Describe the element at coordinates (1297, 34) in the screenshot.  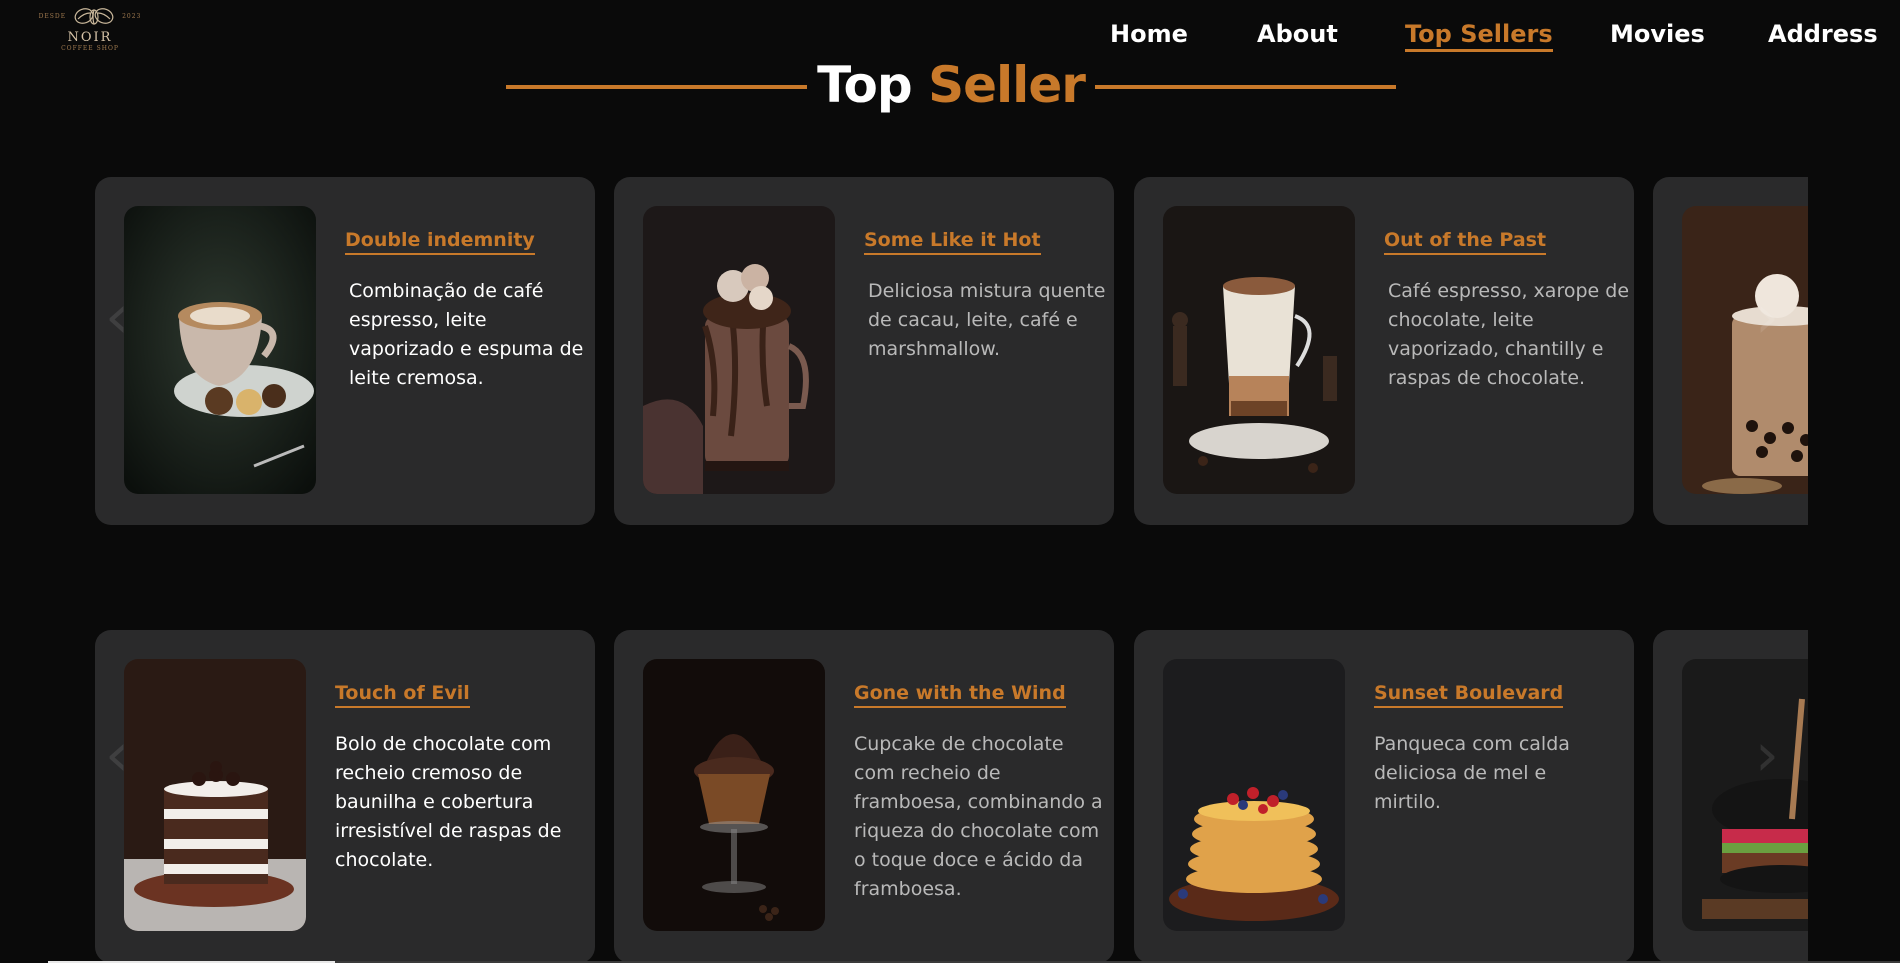
I see `nav-about: About` at that location.